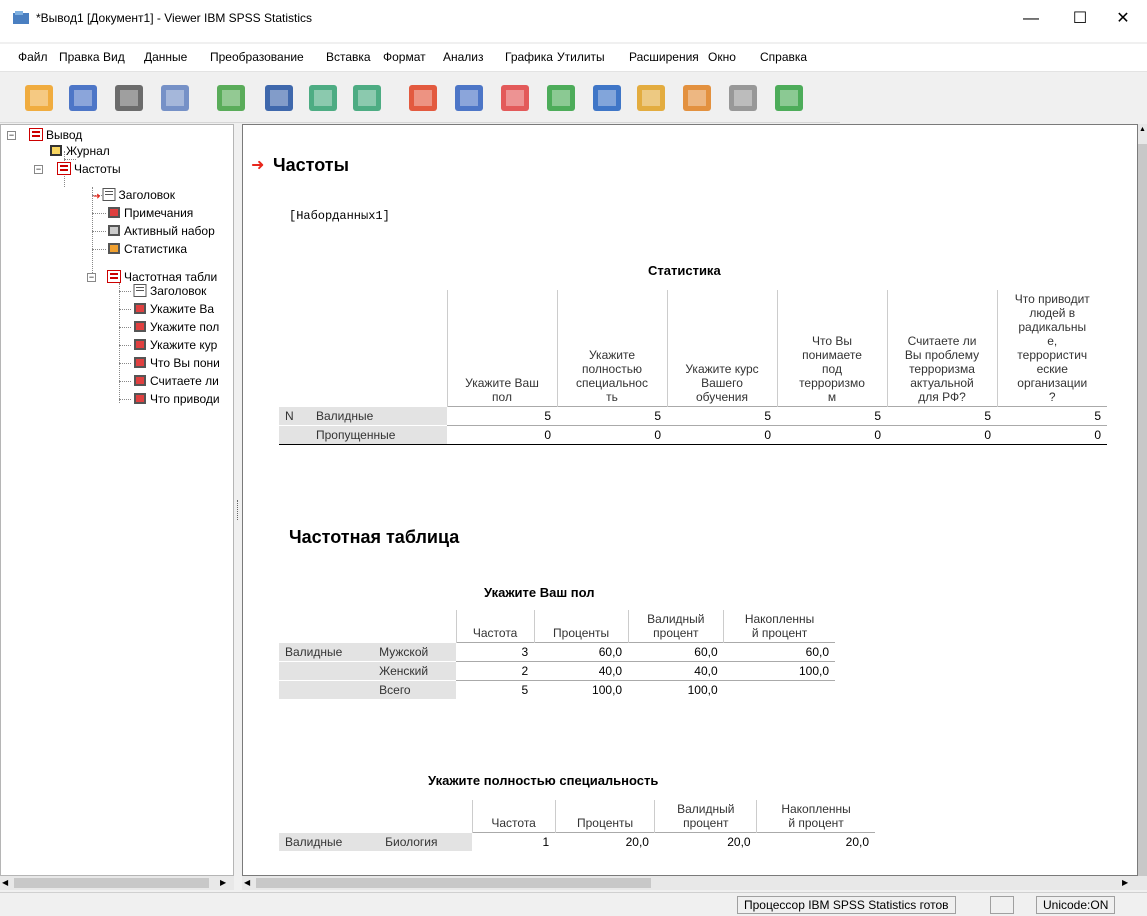 The image size is (1147, 916). I want to click on disabled-icon, so click(744, 98).